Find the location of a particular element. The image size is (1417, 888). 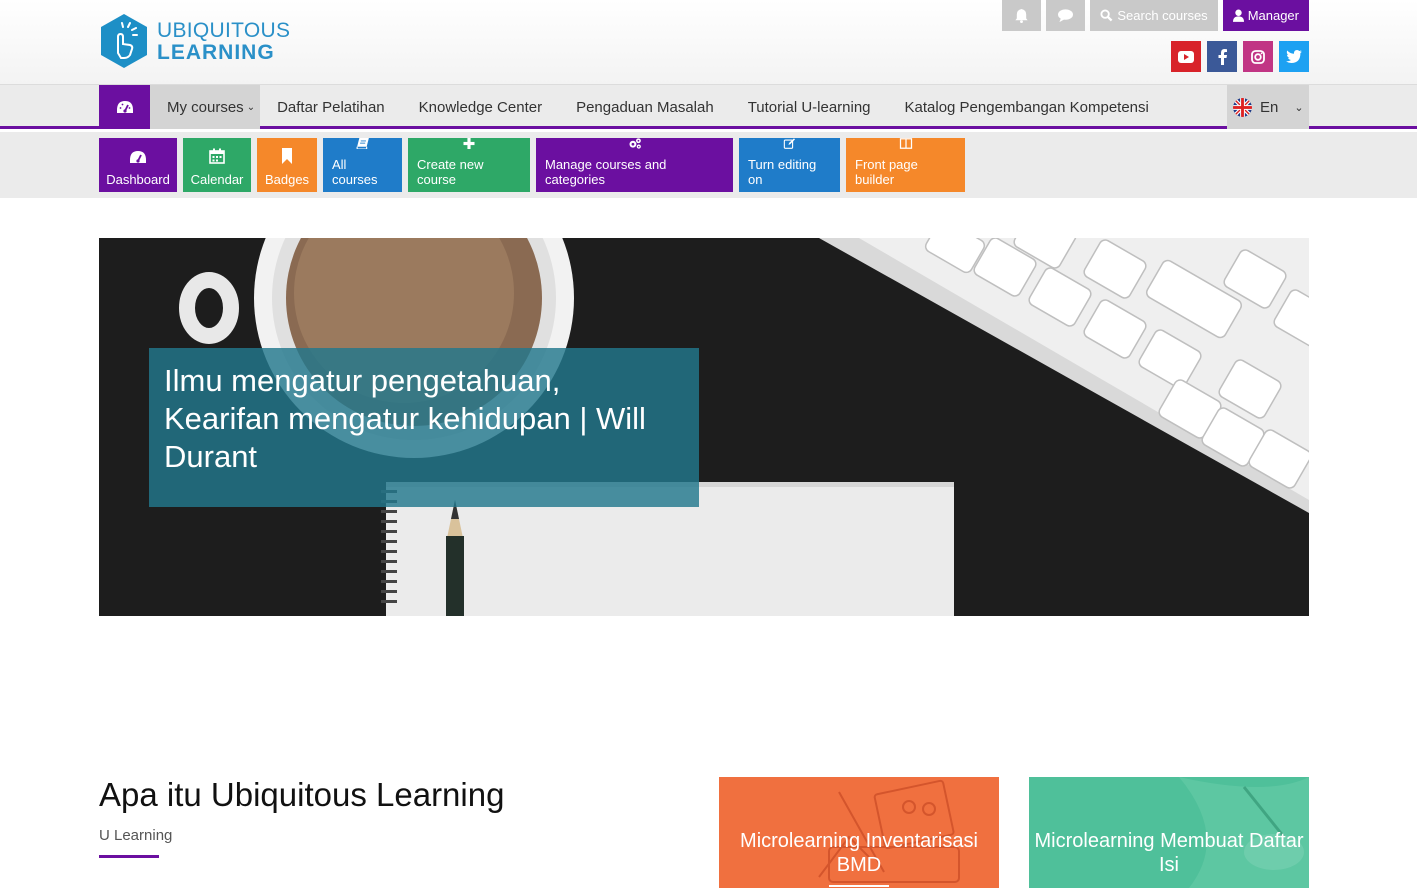

course-card: Microlearning Membuat Daftar Isi is located at coordinates (1169, 832).